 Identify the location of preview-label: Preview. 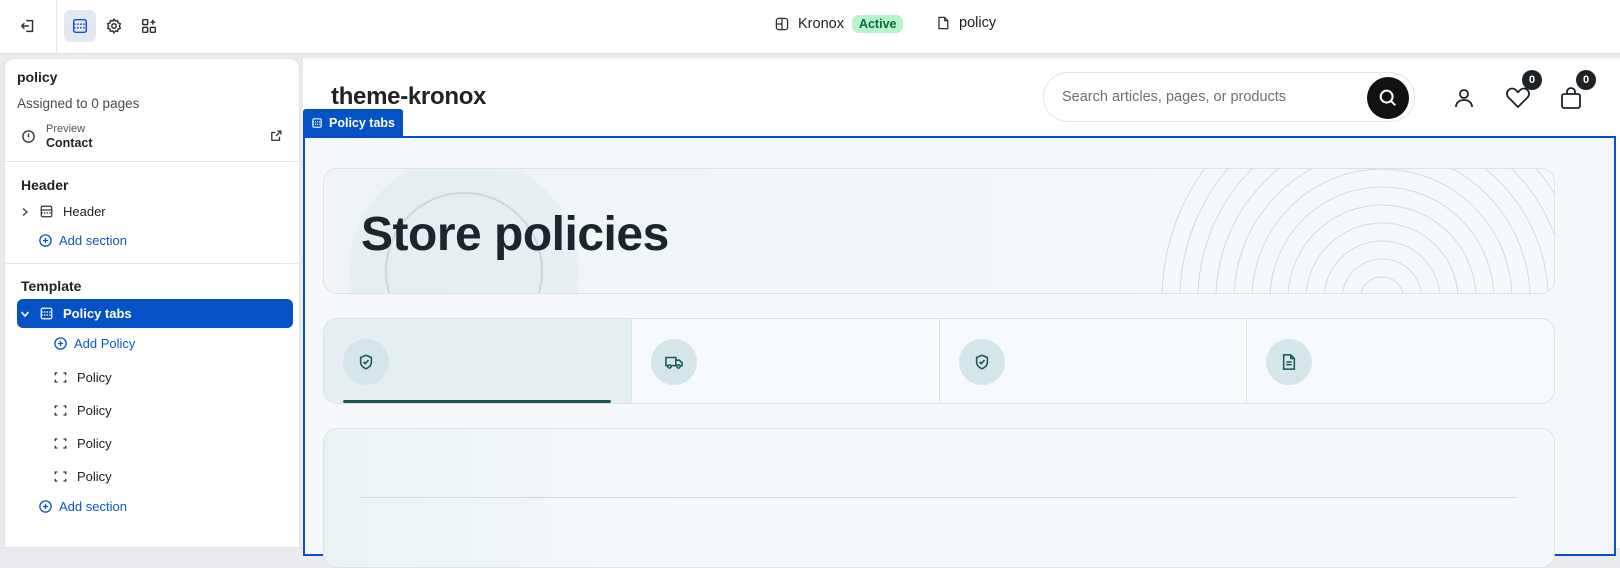
(66, 129).